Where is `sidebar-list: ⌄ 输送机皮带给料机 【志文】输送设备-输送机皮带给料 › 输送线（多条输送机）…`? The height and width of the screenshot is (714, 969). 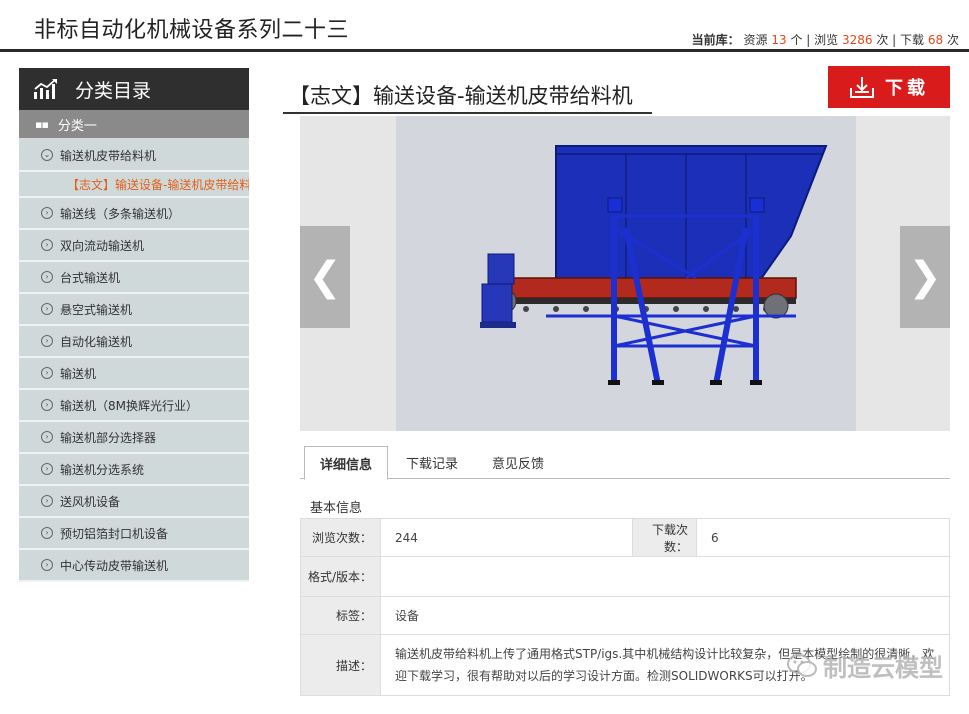
sidebar-list: ⌄ 输送机皮带给料机 【志文】输送设备-输送机皮带给料 › 输送线（多条输送机）… is located at coordinates (134, 361).